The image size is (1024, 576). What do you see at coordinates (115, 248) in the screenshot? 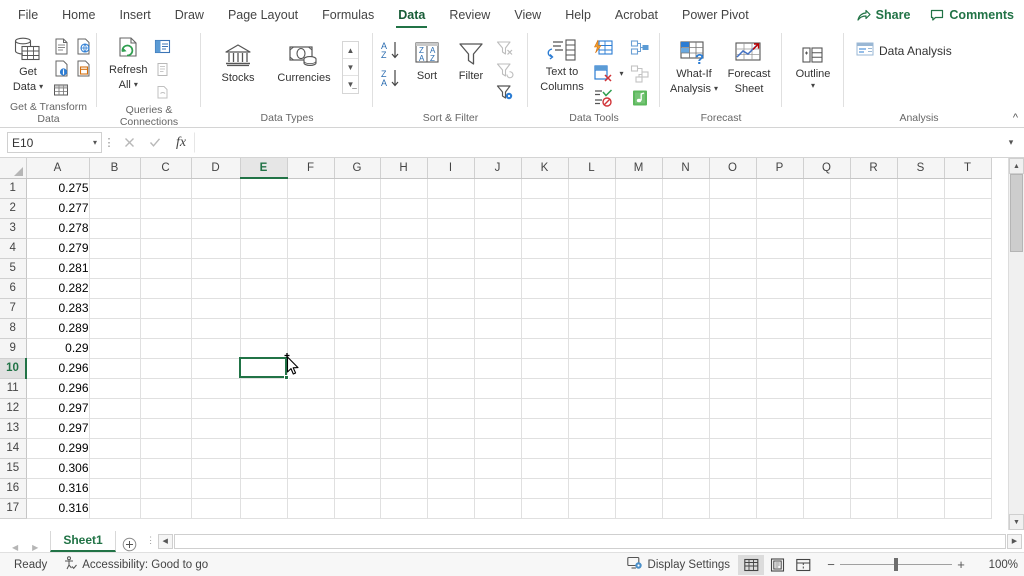
I see `cell-B4` at bounding box center [115, 248].